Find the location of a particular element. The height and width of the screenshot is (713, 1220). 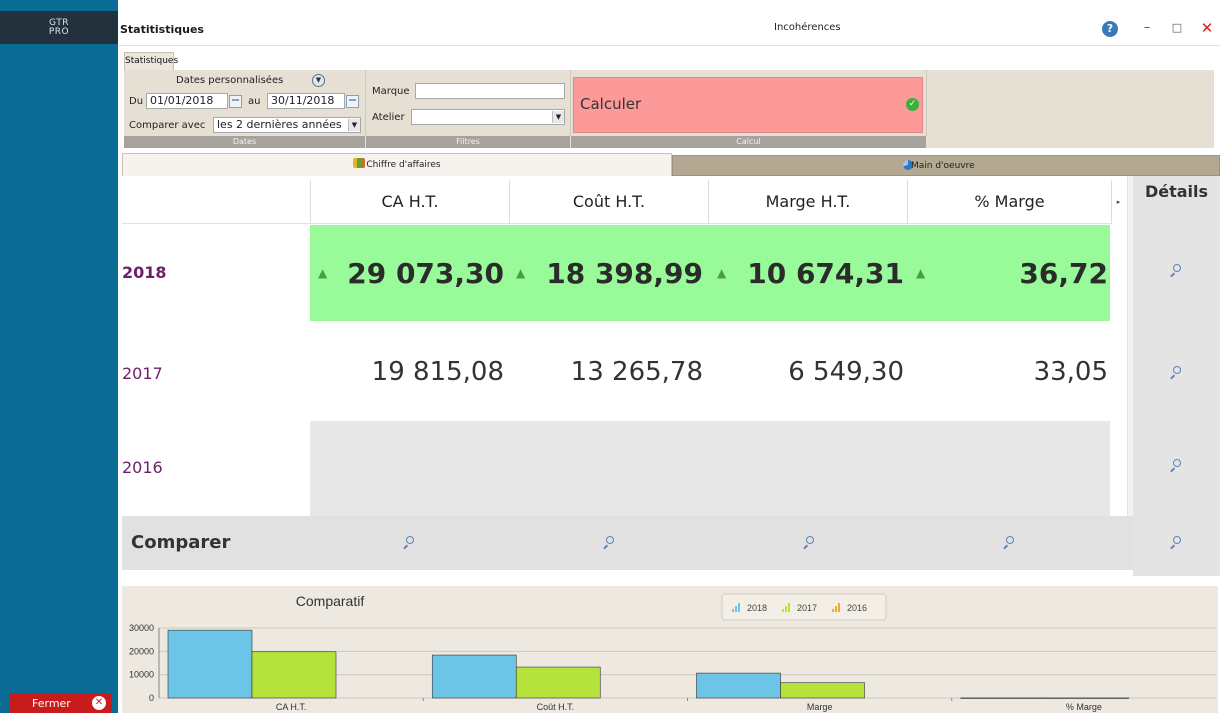

app-logo: GTR PRO is located at coordinates (59, 27).